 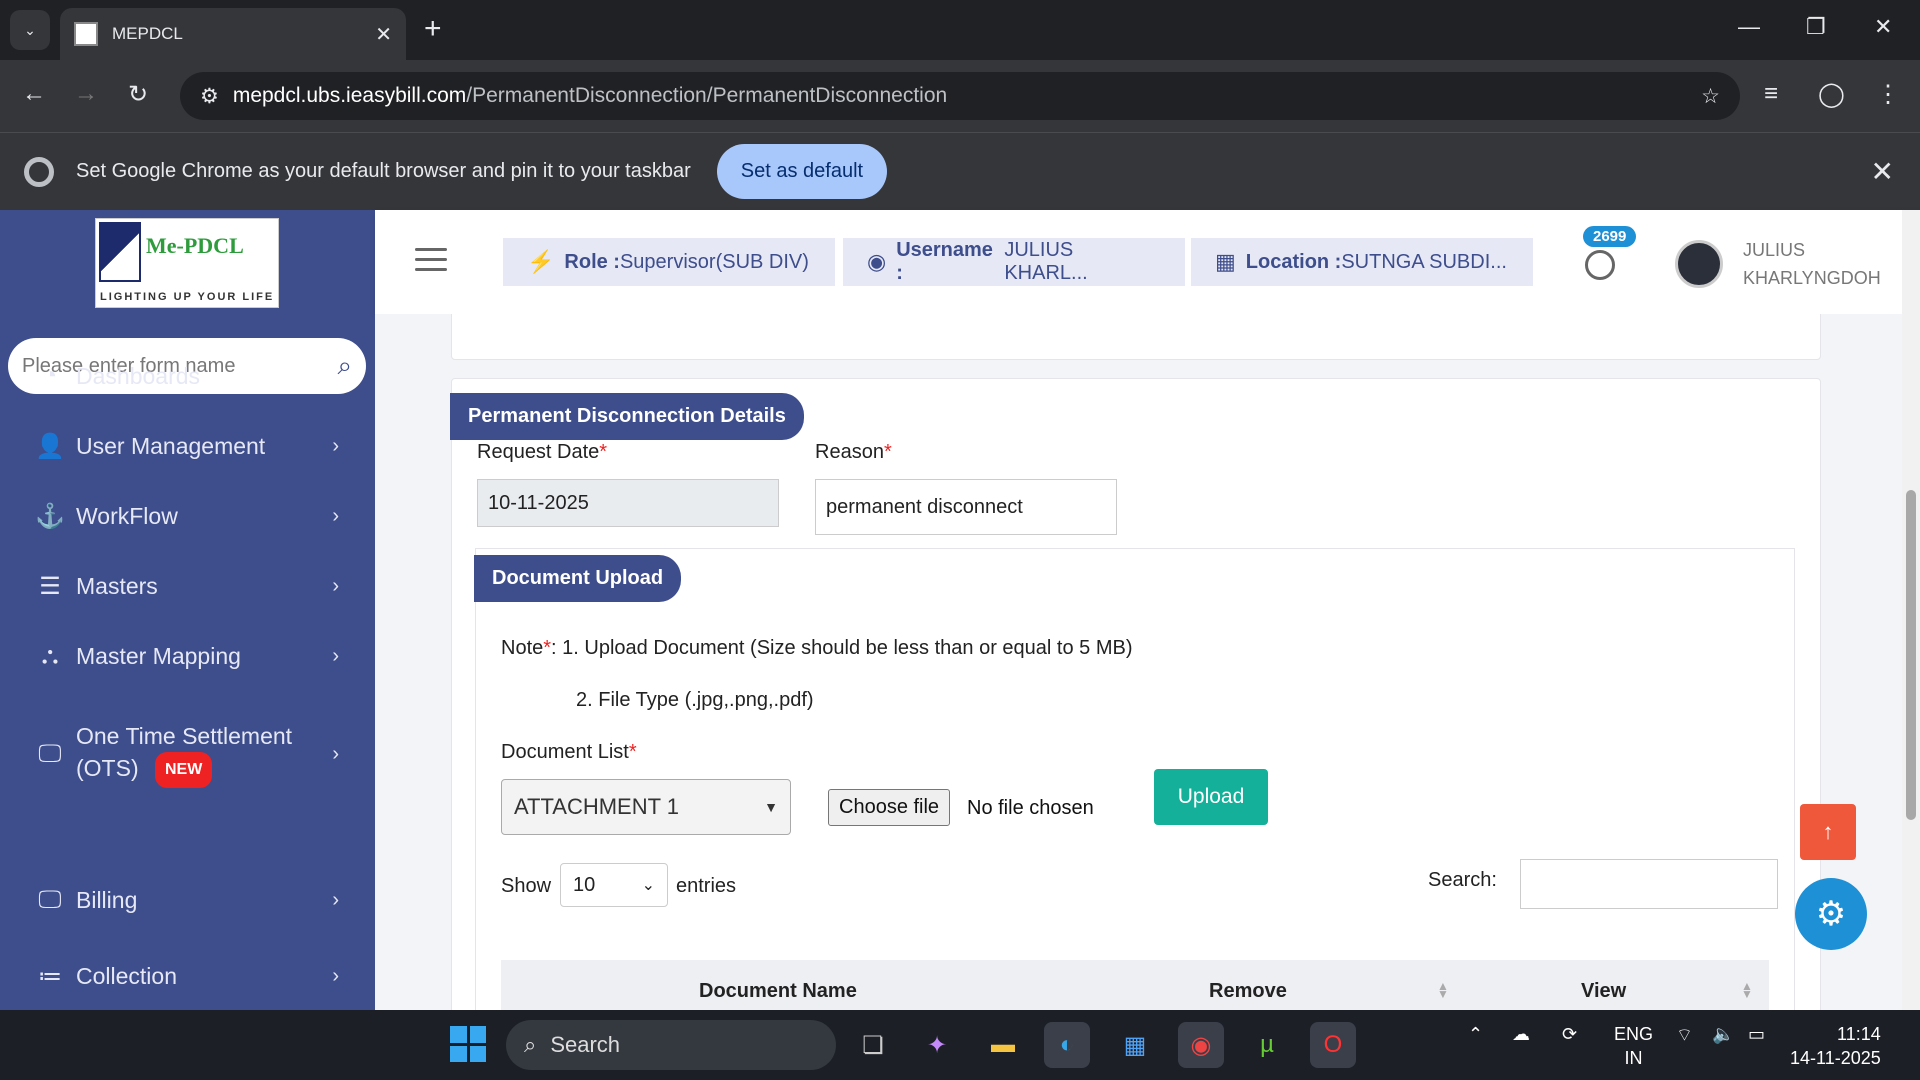 What do you see at coordinates (1462, 880) in the screenshot?
I see `table-search-label: Search:` at bounding box center [1462, 880].